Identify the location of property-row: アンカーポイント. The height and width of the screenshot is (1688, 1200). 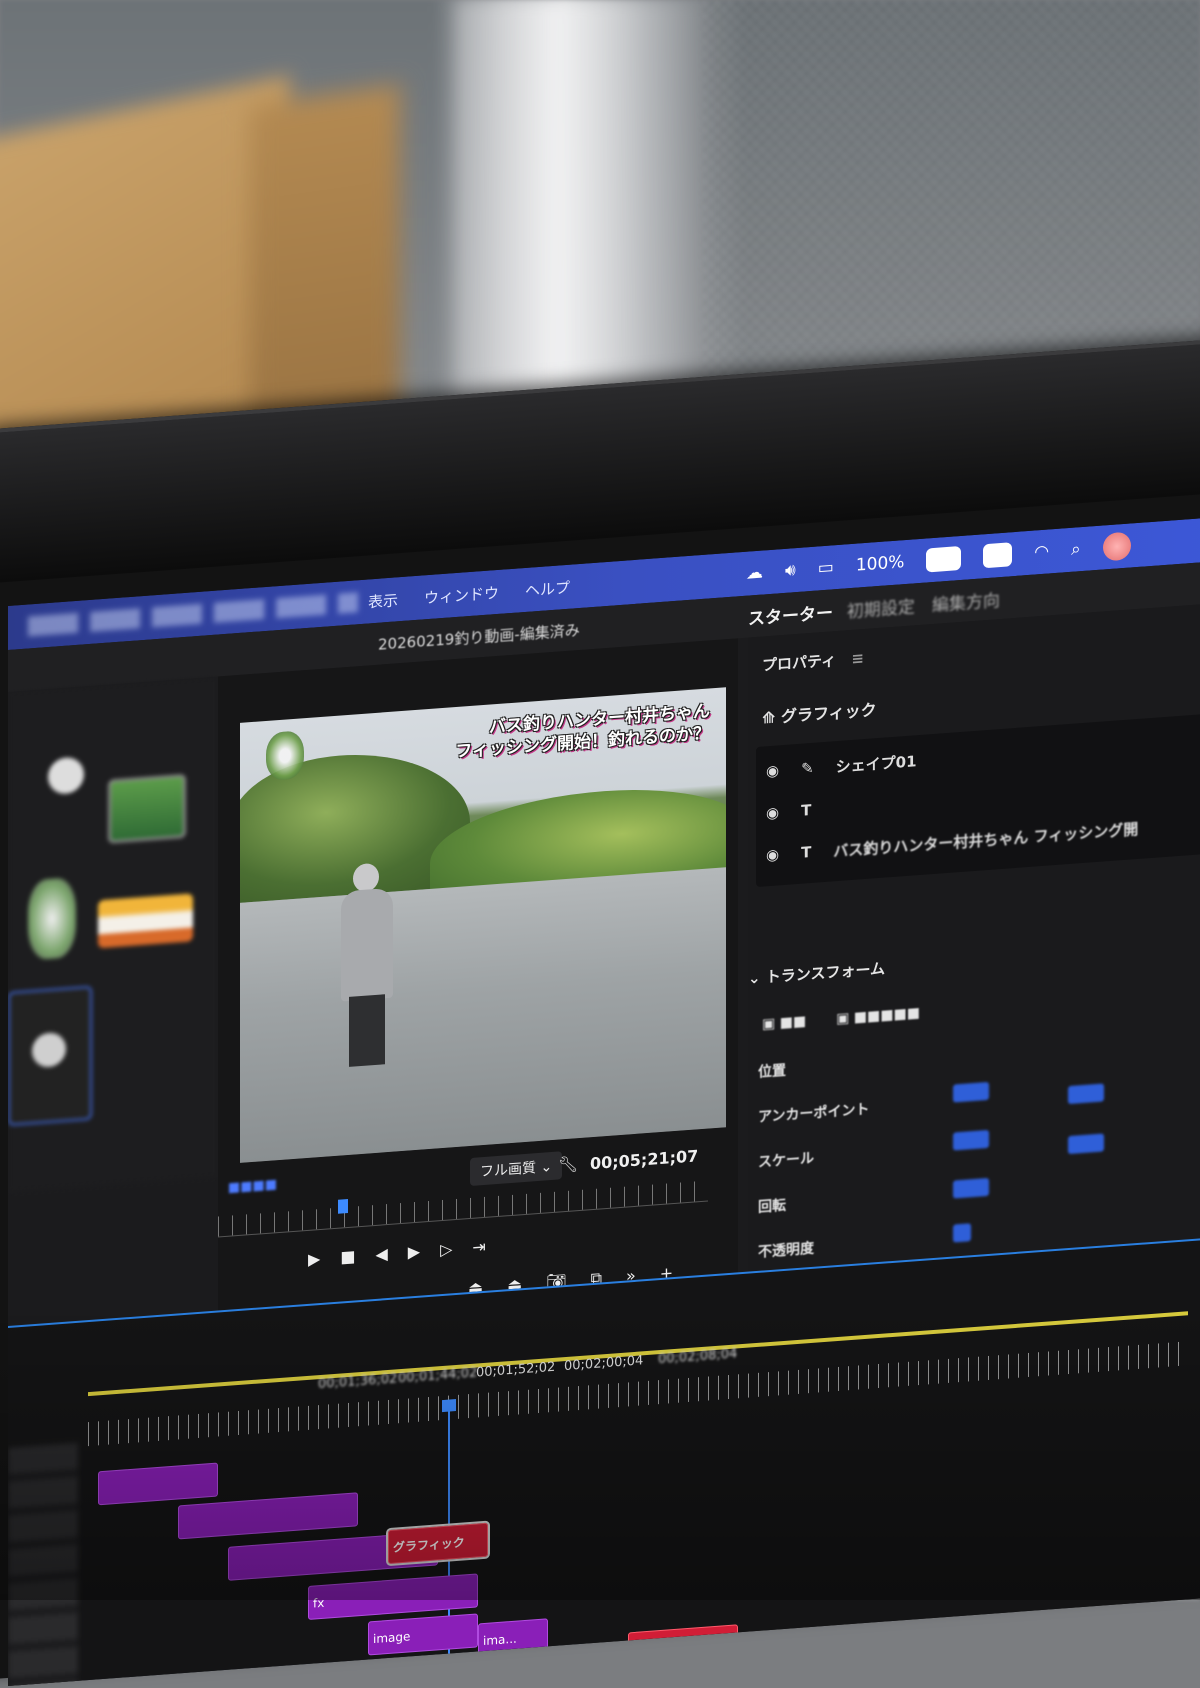
(814, 1113).